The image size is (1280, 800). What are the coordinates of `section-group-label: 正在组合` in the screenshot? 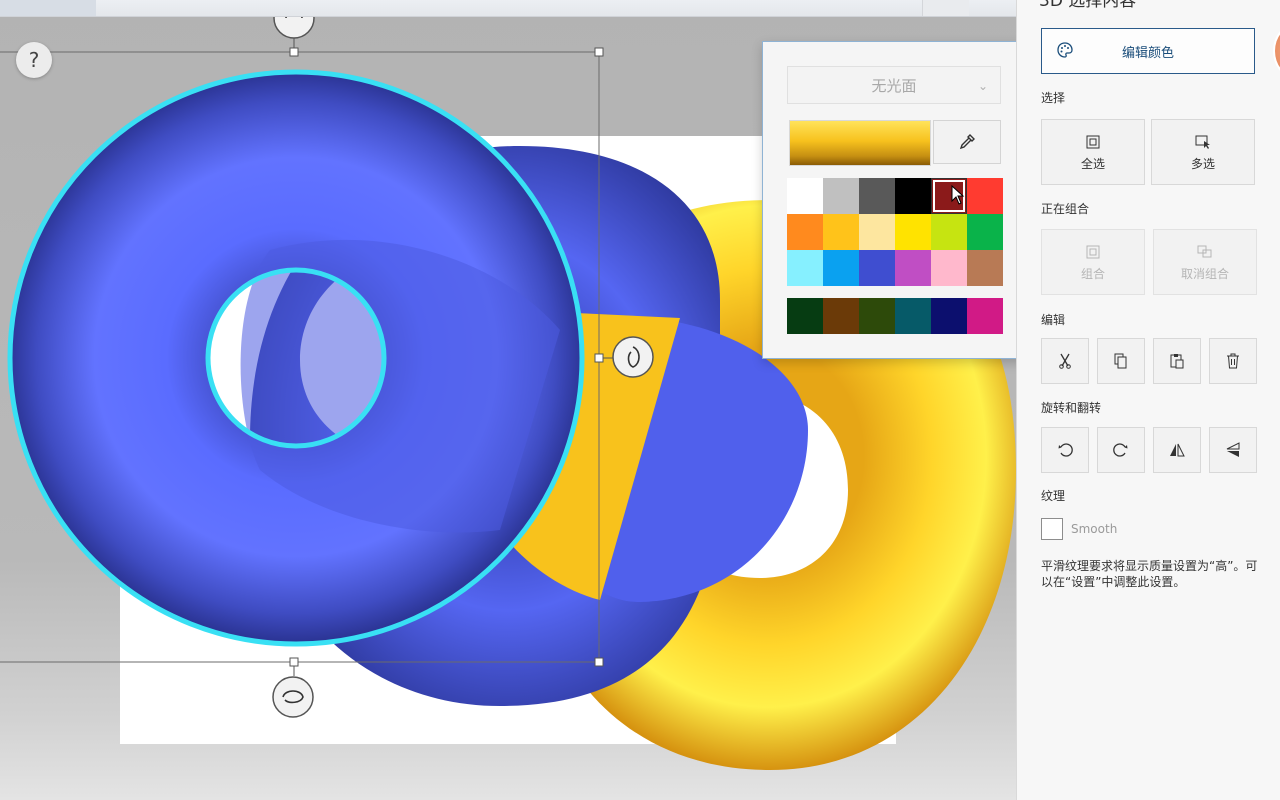 It's located at (1065, 209).